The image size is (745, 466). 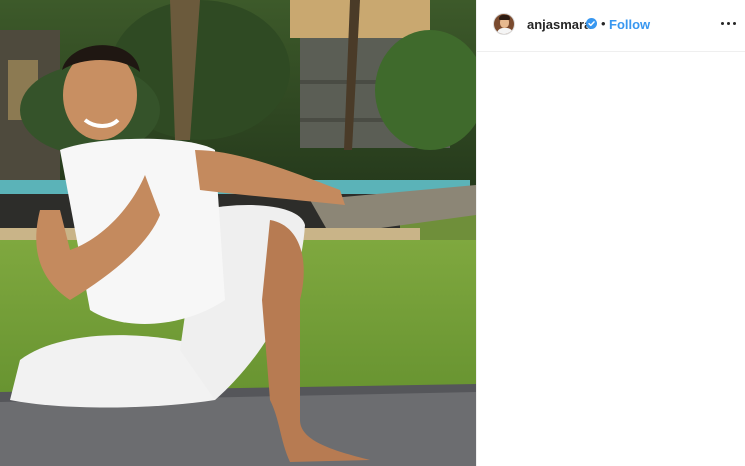 I want to click on follow-button: Follow, so click(x=629, y=24).